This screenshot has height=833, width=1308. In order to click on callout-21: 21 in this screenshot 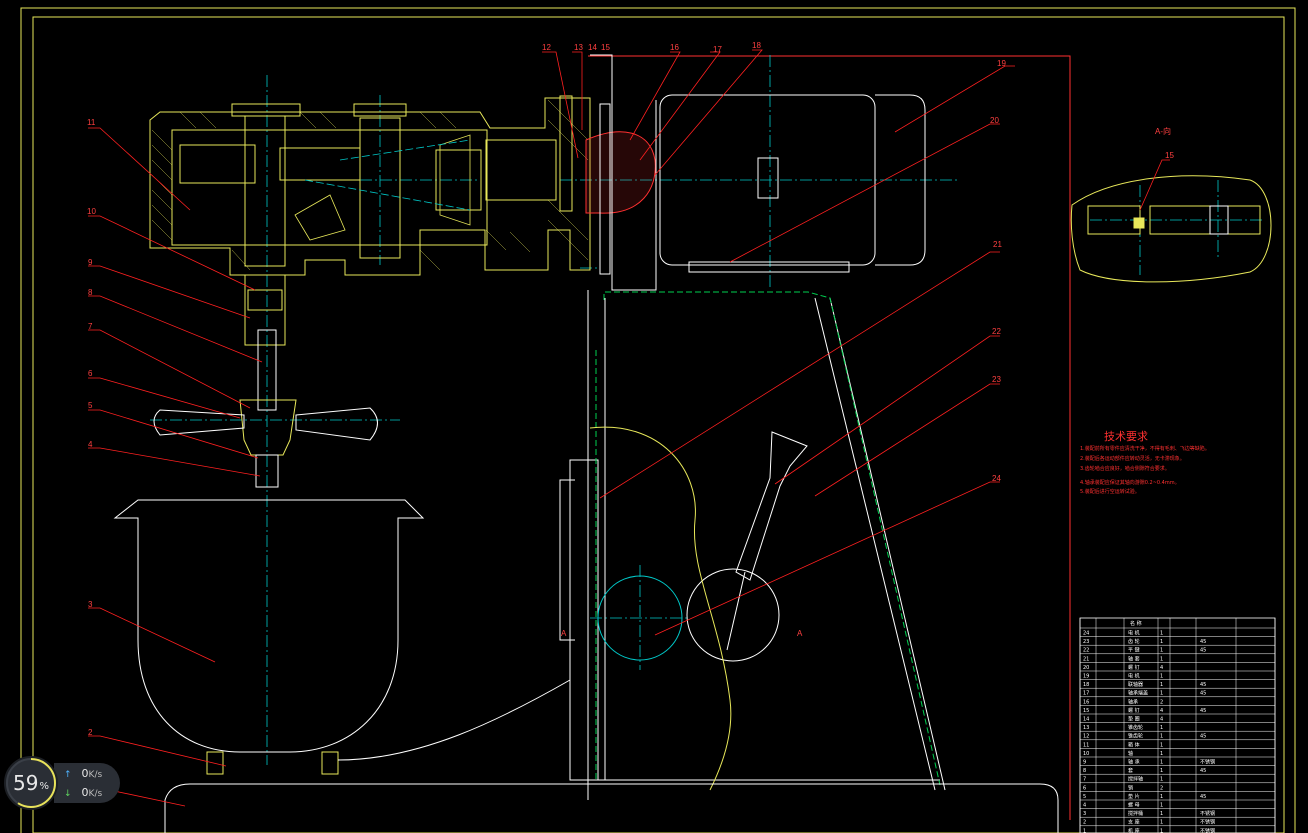, I will do `click(997, 244)`.